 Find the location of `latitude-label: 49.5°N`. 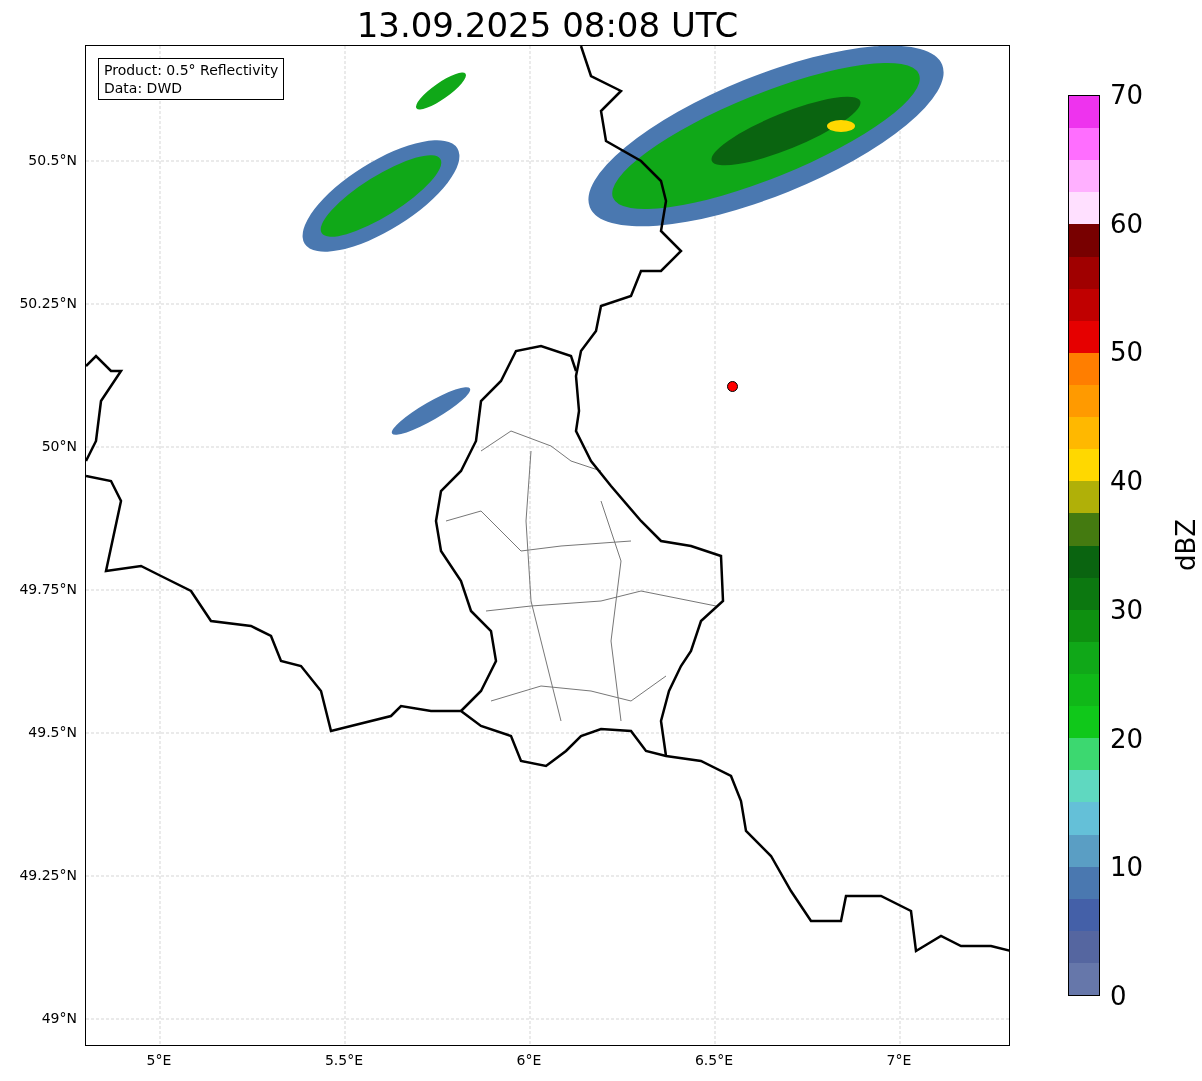

latitude-label: 49.5°N is located at coordinates (52, 732).